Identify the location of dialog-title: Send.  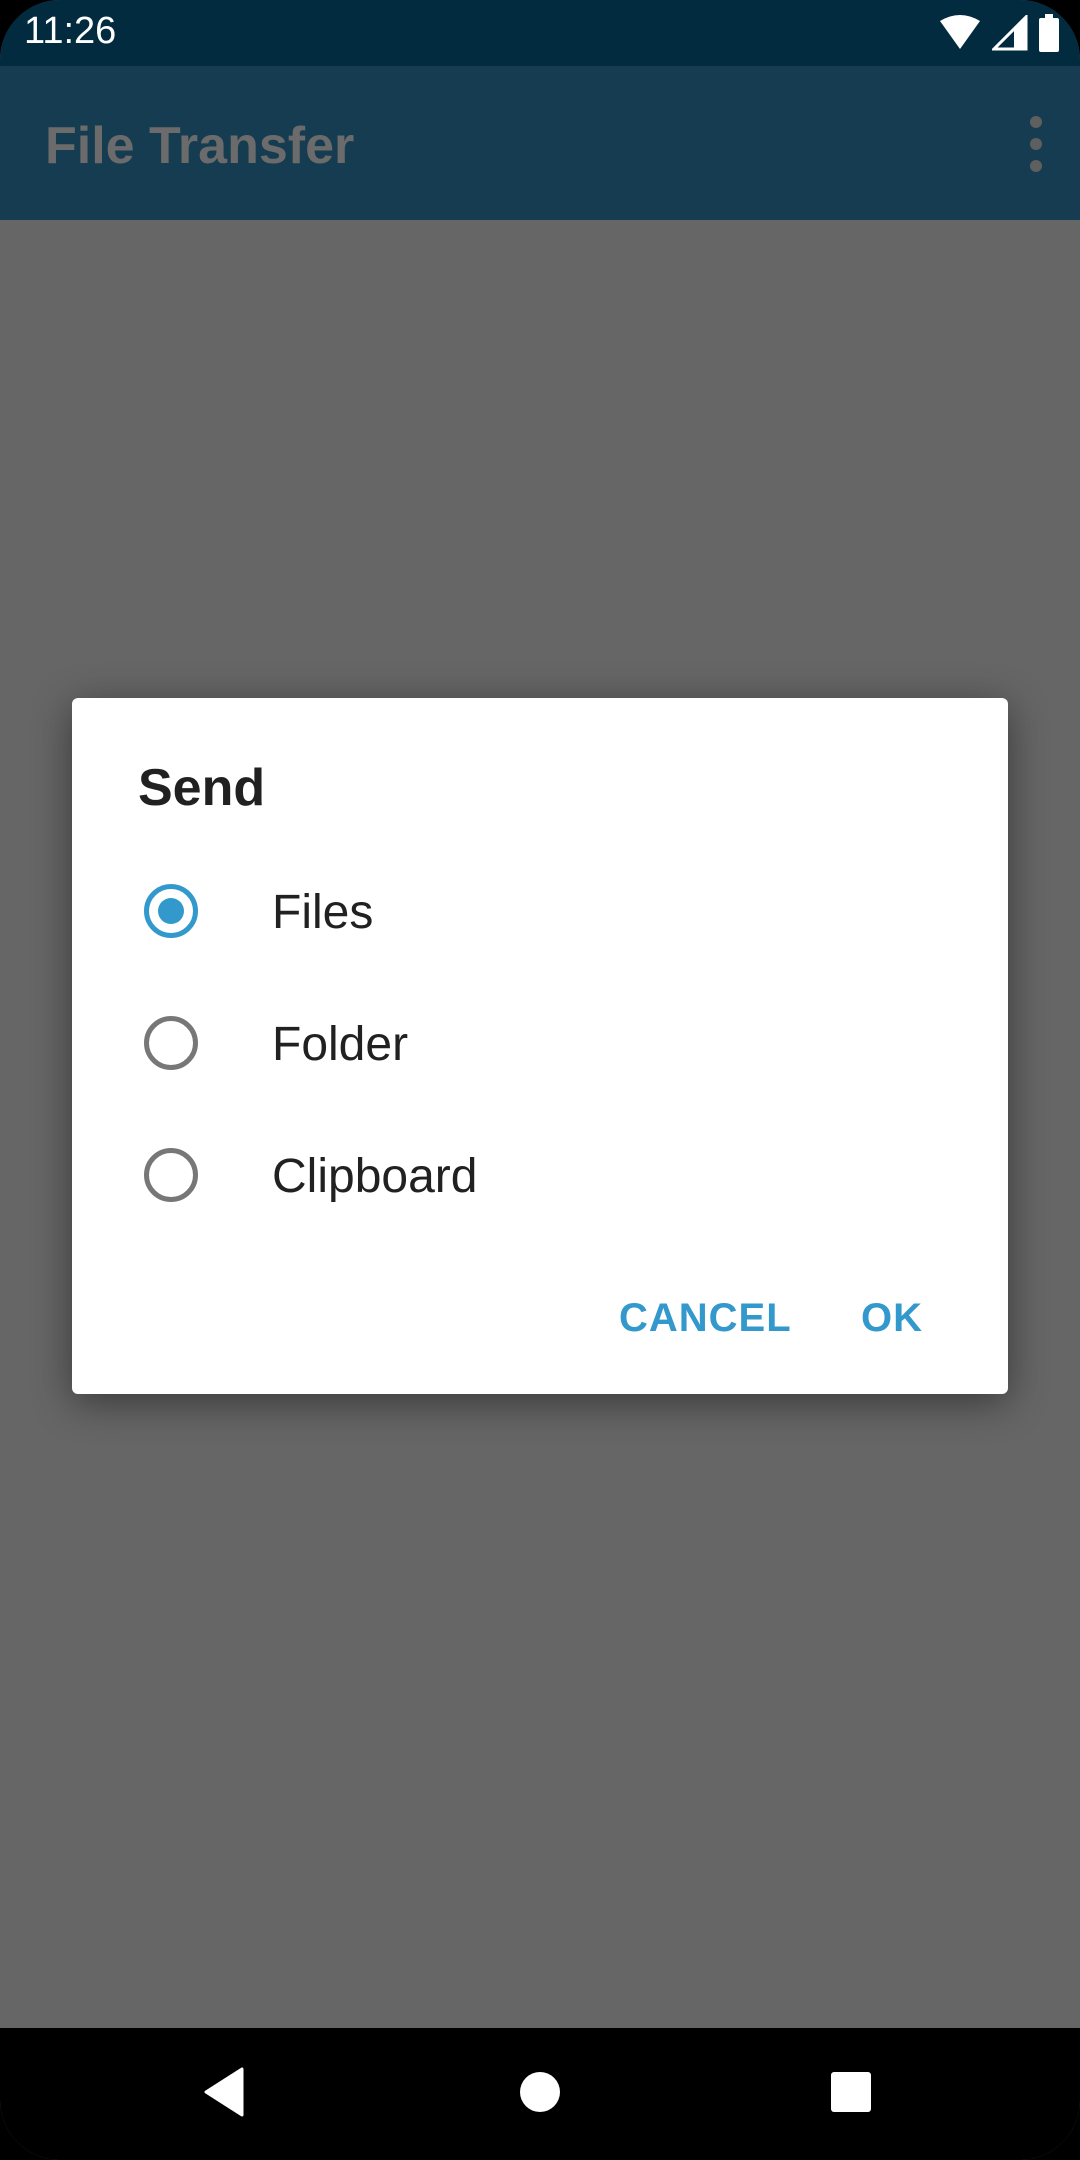
(202, 788).